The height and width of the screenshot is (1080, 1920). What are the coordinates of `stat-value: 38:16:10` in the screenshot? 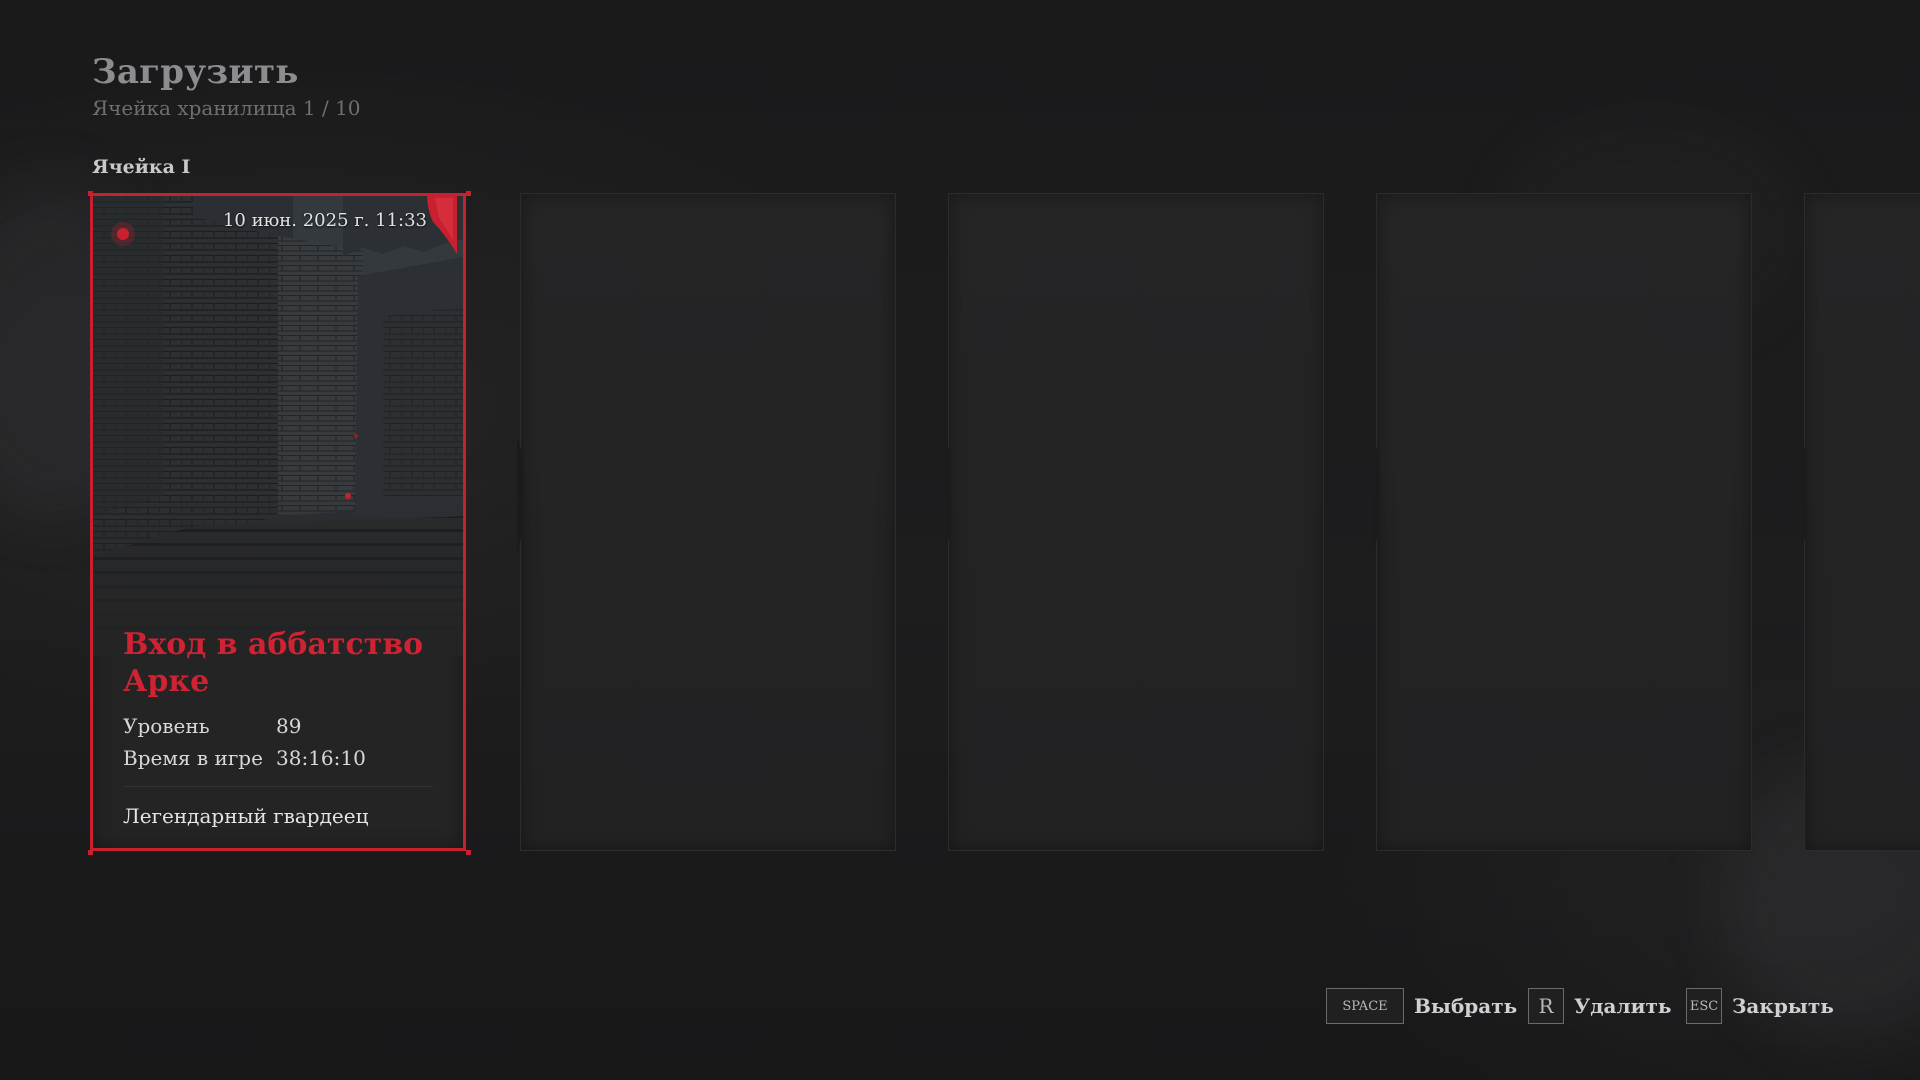 It's located at (321, 758).